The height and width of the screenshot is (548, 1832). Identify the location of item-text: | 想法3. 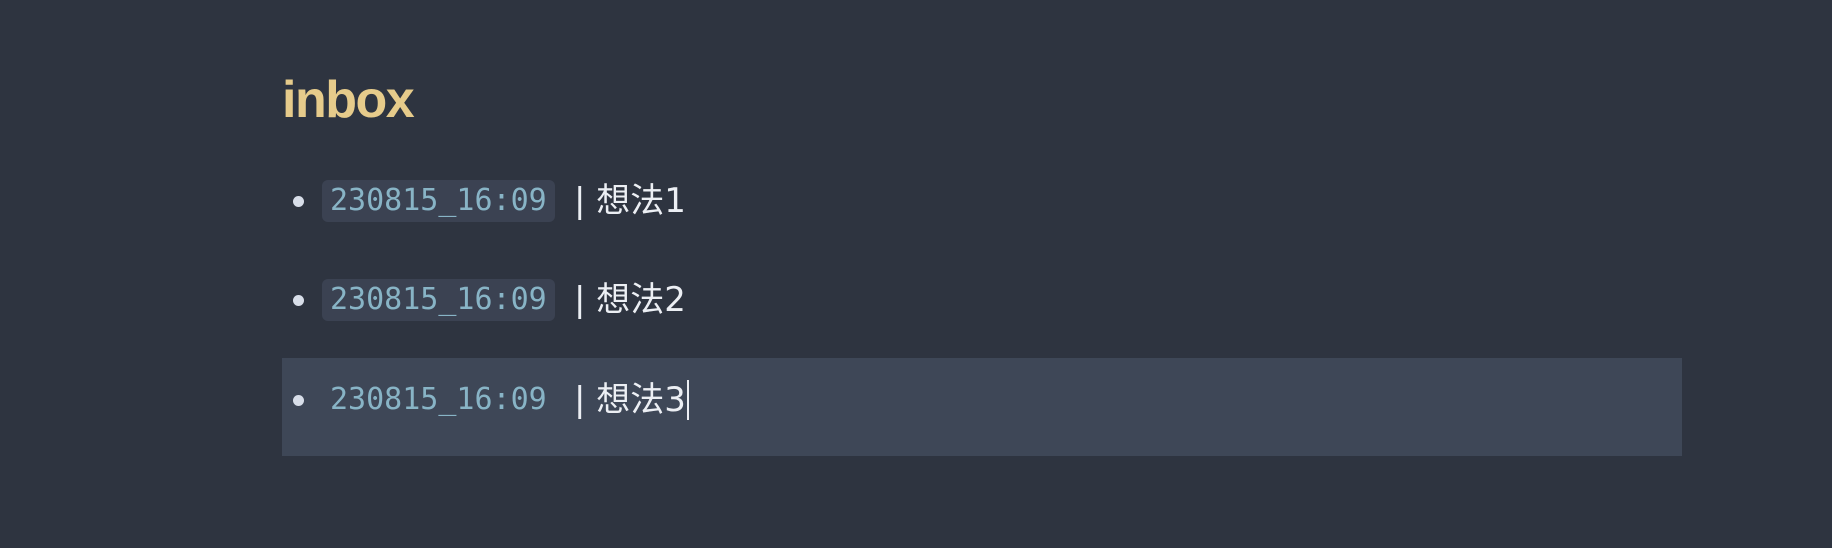
(630, 400).